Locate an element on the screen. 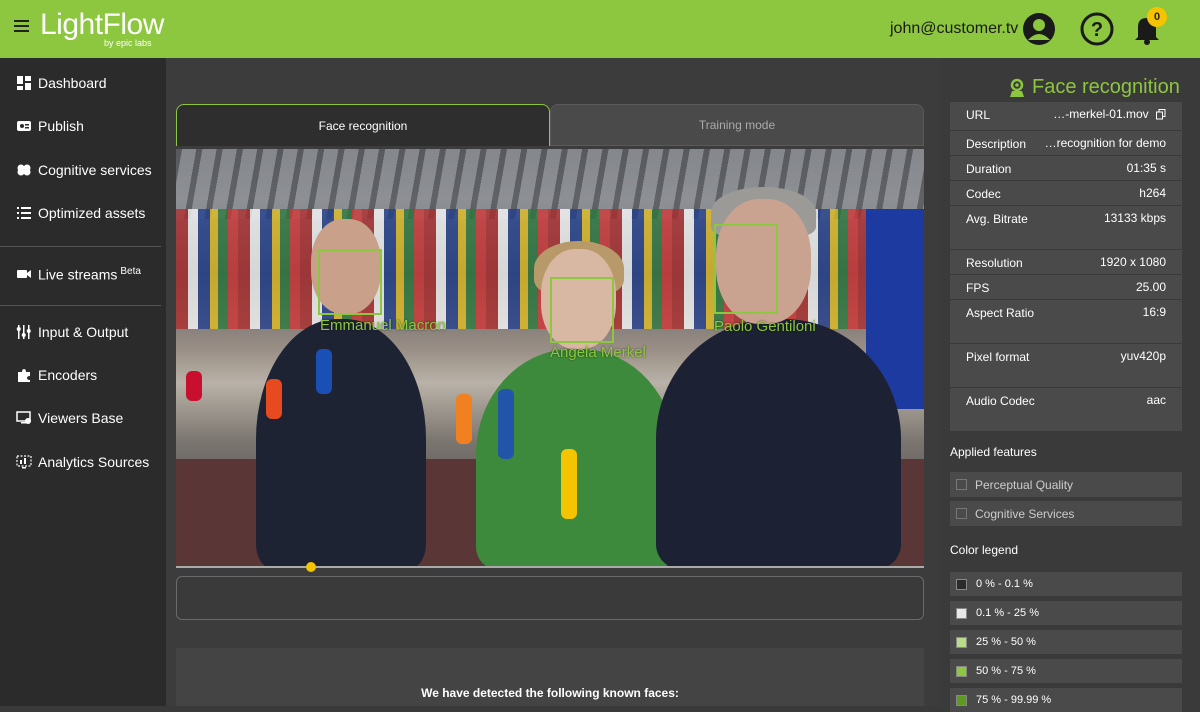  sidebar-item-input-output: Input & Output is located at coordinates (83, 332).